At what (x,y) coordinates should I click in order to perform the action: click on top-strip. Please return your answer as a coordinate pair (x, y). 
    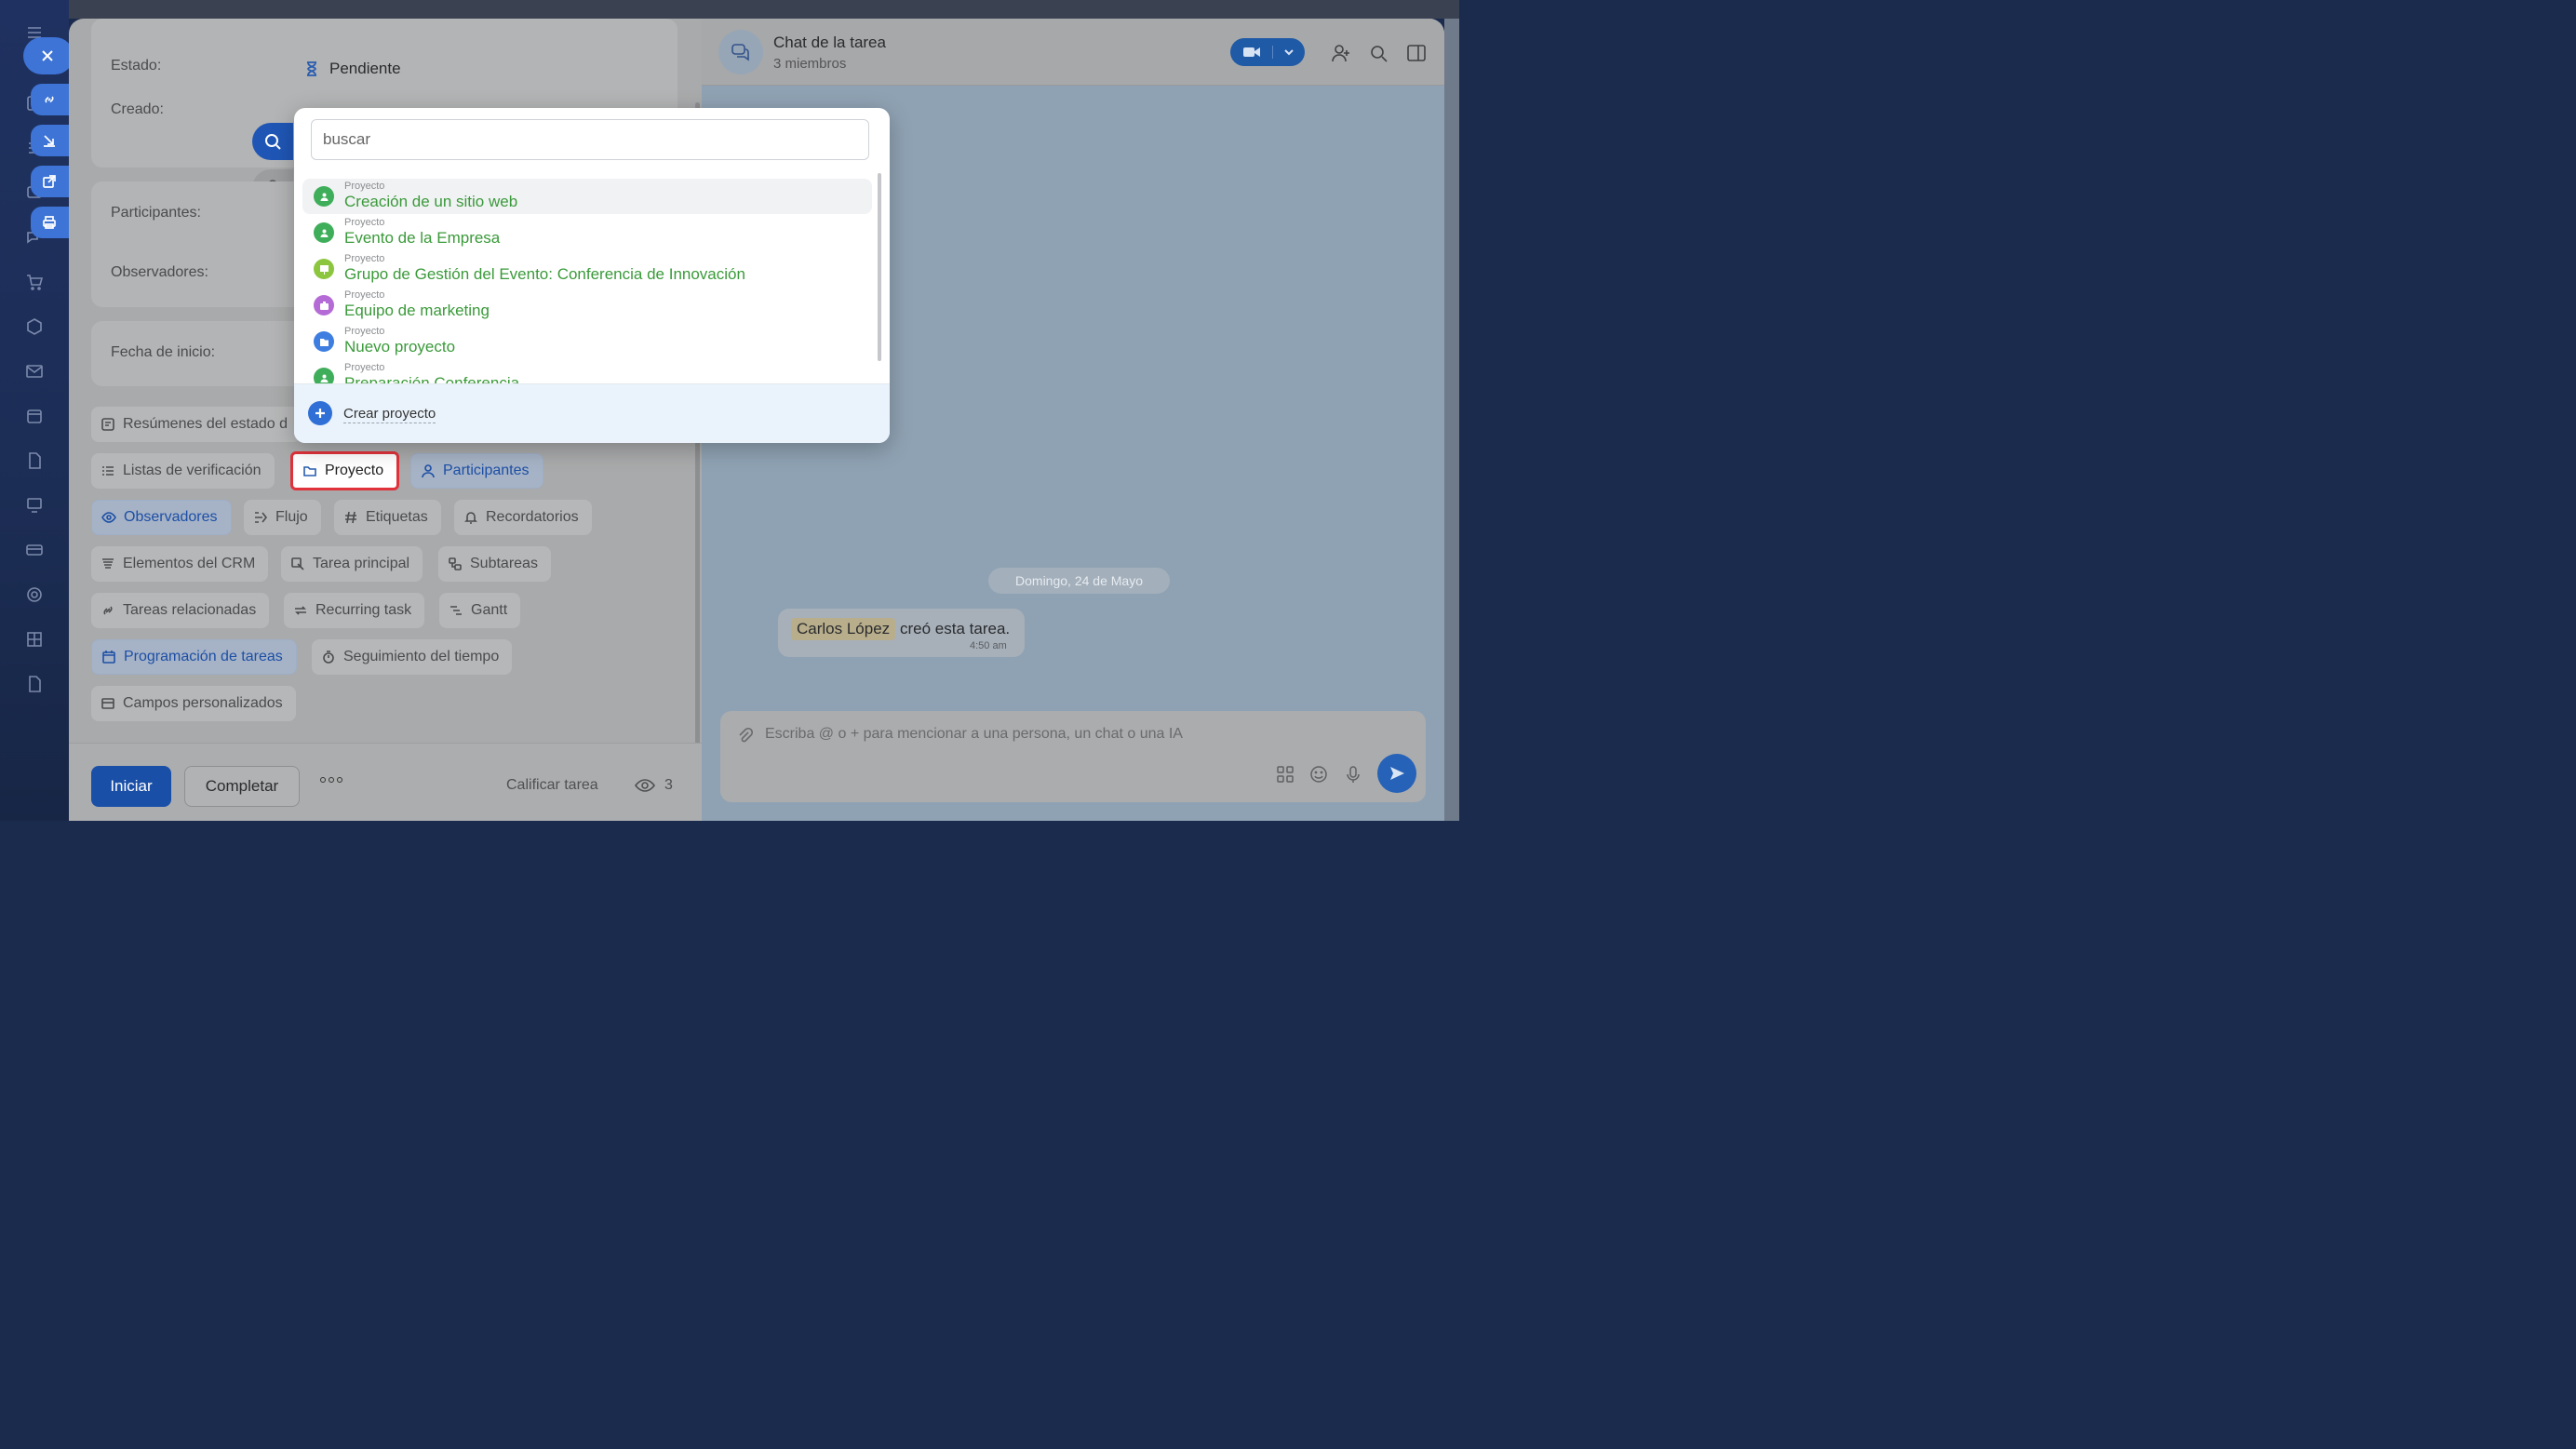
    Looking at the image, I should click on (764, 9).